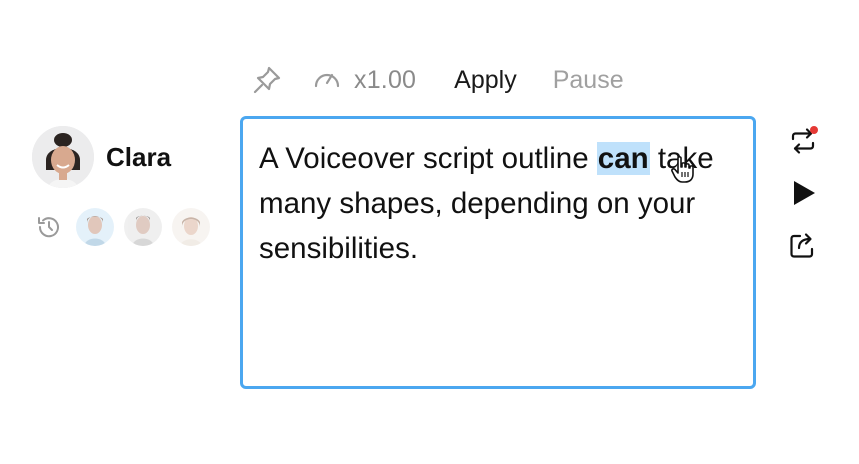 Image resolution: width=859 pixels, height=464 pixels. Describe the element at coordinates (101, 157) in the screenshot. I see `user-card: Clara` at that location.